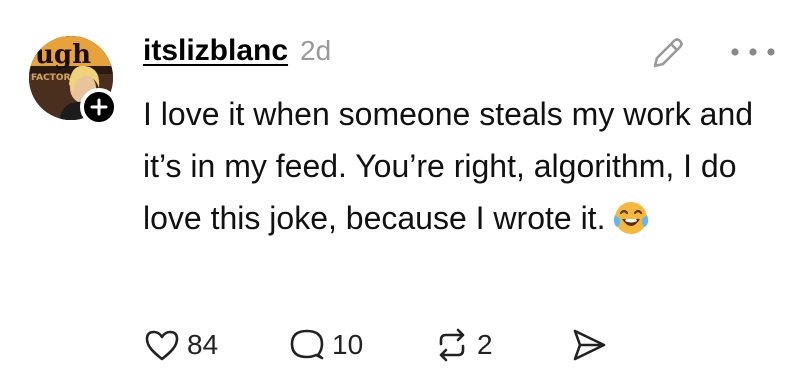  What do you see at coordinates (631, 217) in the screenshot?
I see `face-with-tears-of-joy-emoji` at bounding box center [631, 217].